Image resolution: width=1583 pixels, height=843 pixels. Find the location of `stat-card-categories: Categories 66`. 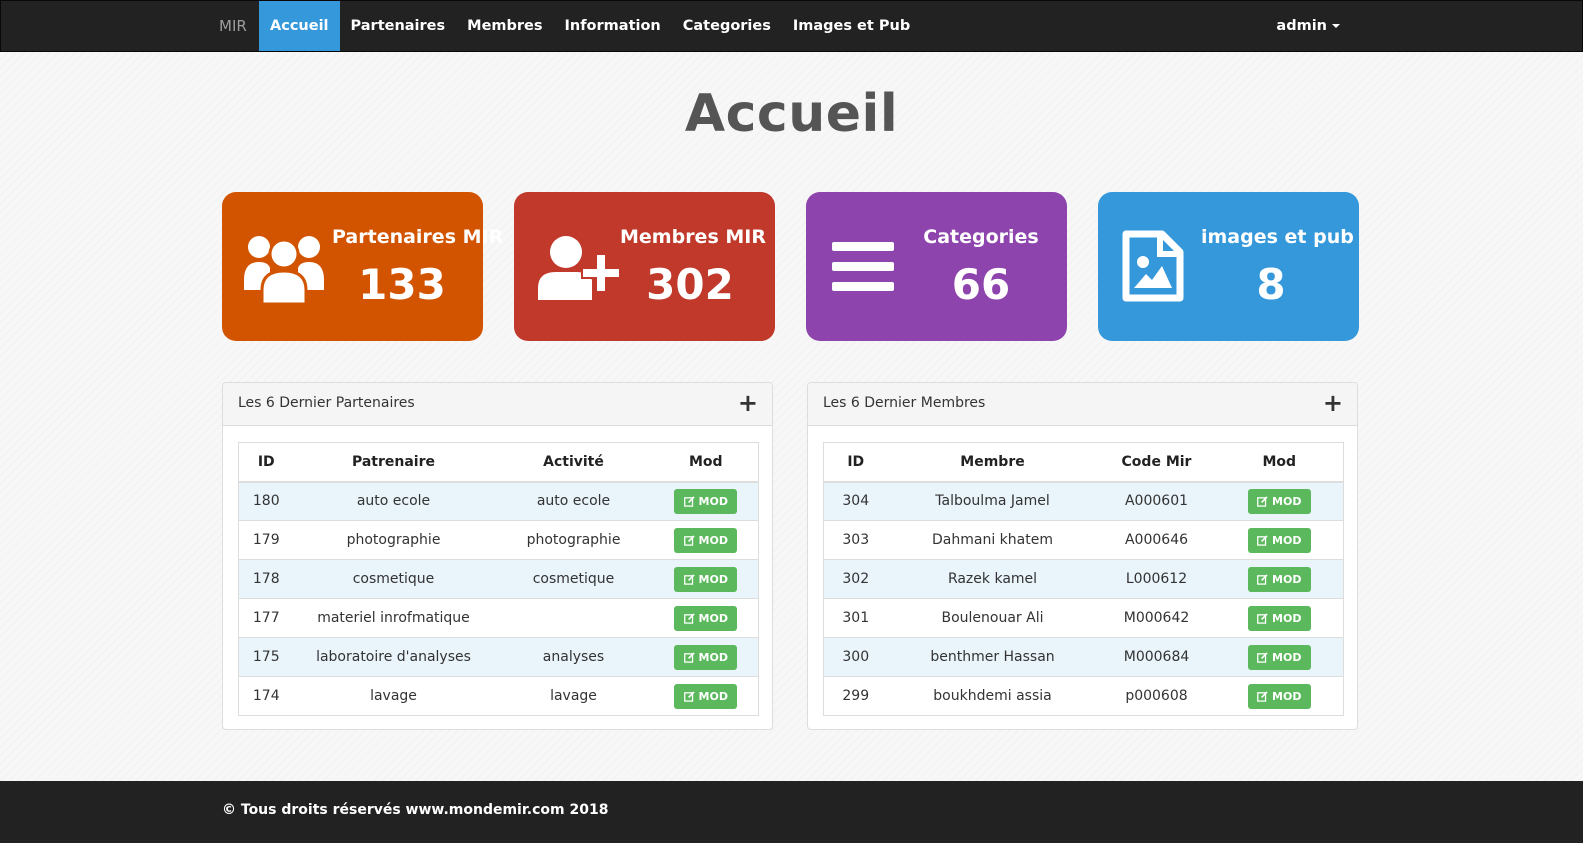

stat-card-categories: Categories 66 is located at coordinates (936, 266).